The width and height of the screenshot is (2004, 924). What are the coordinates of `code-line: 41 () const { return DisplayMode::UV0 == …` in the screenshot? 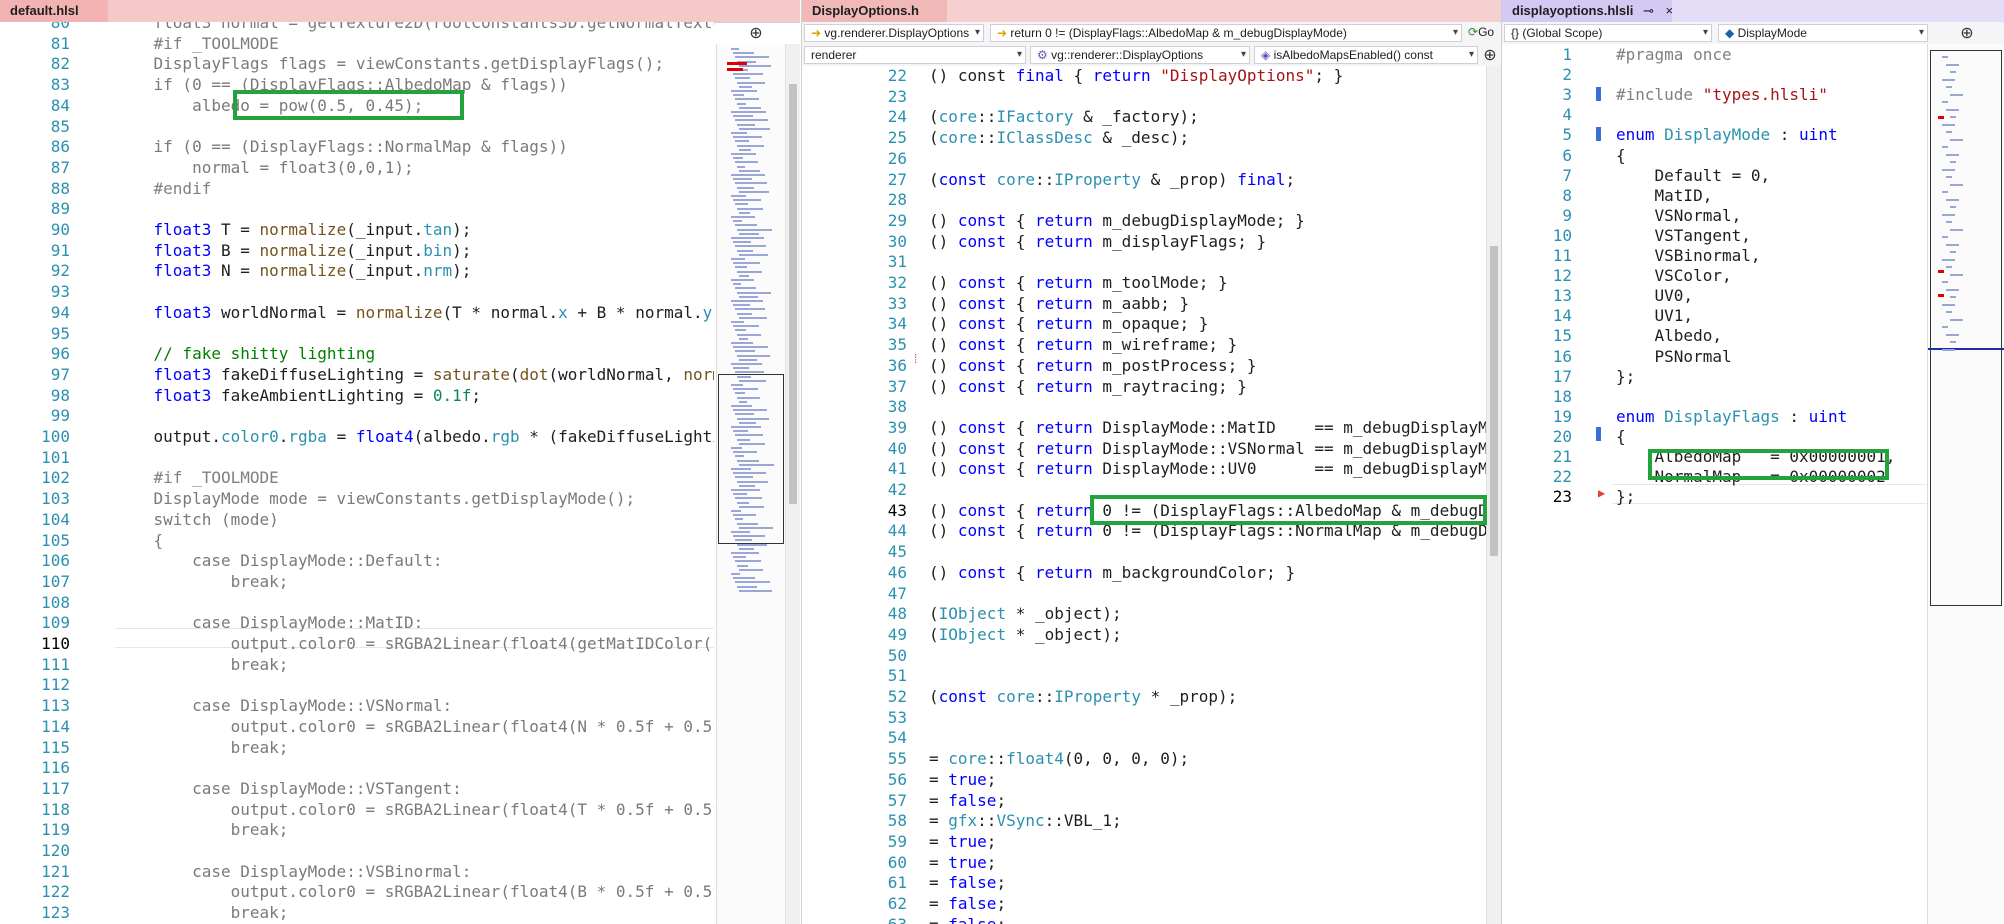 It's located at (1144, 469).